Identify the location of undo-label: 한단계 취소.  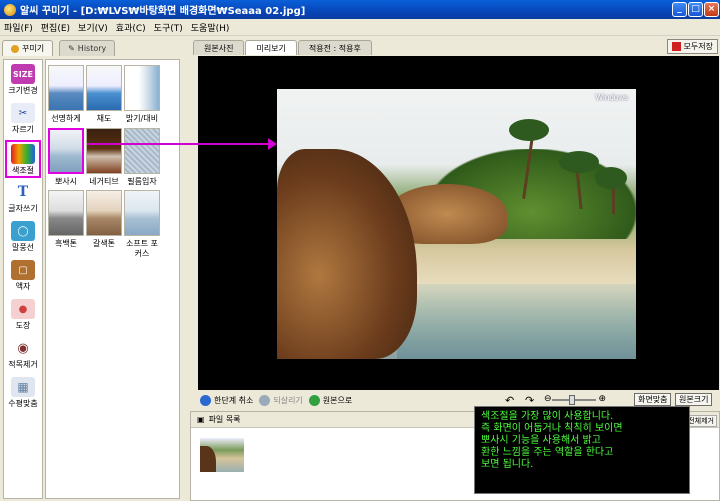
(234, 400).